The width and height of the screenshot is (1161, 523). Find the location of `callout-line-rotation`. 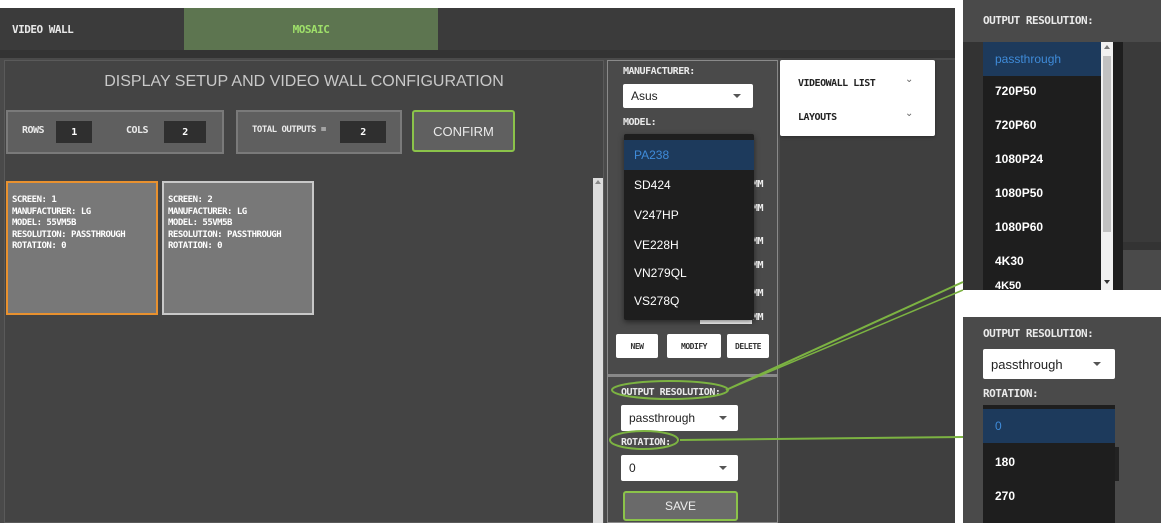

callout-line-rotation is located at coordinates (821, 438).